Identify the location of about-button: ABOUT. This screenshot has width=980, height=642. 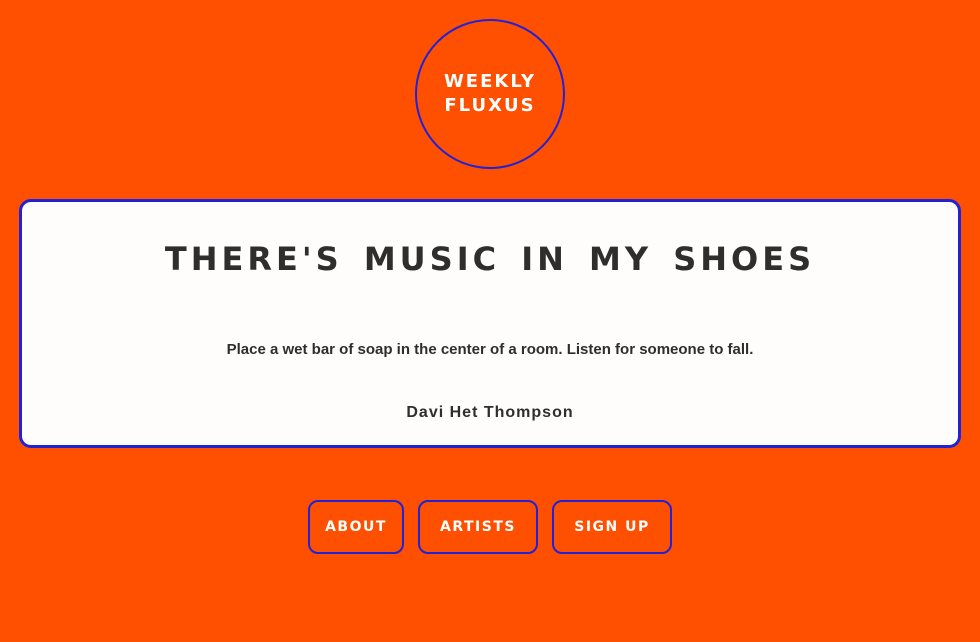
(356, 527).